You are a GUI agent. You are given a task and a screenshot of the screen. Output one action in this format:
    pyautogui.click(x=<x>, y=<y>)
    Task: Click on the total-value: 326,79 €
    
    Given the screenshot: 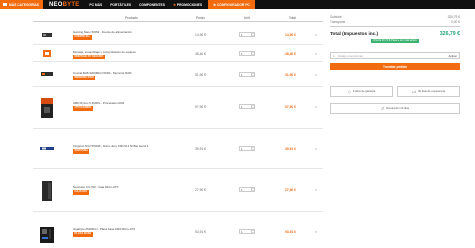 What is the action you would take?
    pyautogui.click(x=449, y=33)
    